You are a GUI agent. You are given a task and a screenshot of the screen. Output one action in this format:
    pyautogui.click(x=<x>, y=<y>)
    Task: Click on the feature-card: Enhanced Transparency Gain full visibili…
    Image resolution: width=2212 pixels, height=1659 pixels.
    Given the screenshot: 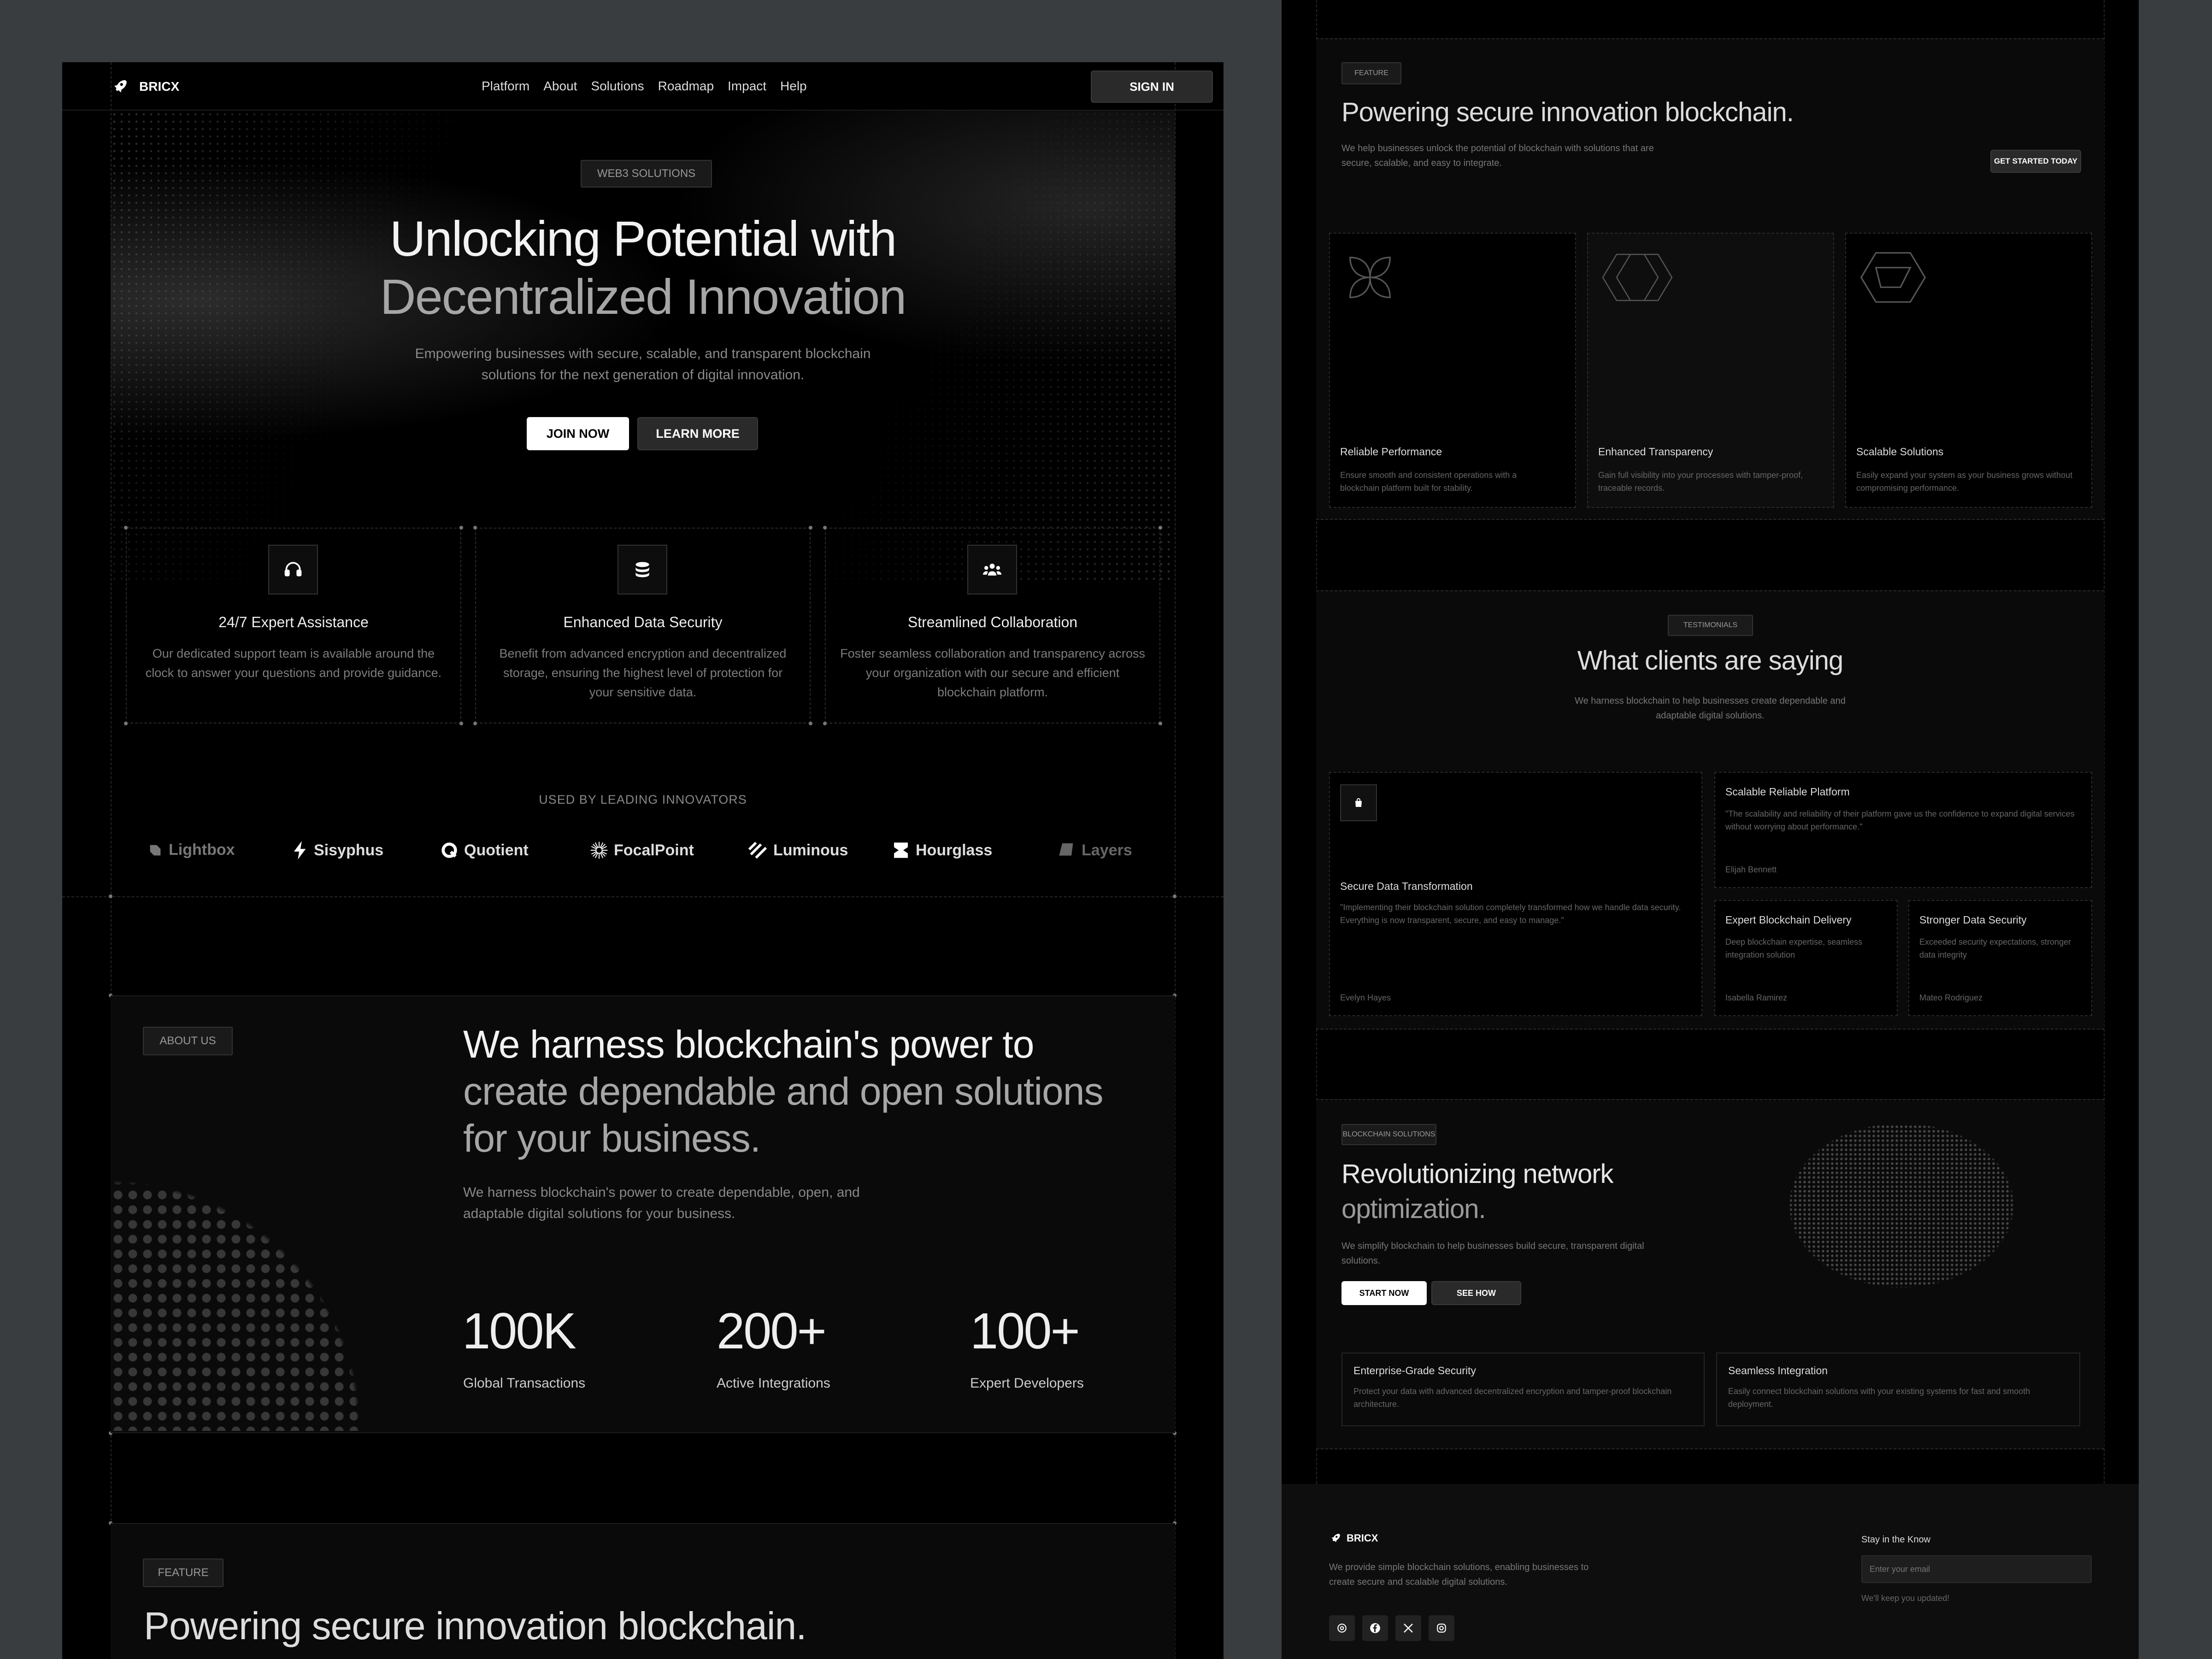 What is the action you would take?
    pyautogui.click(x=1710, y=370)
    